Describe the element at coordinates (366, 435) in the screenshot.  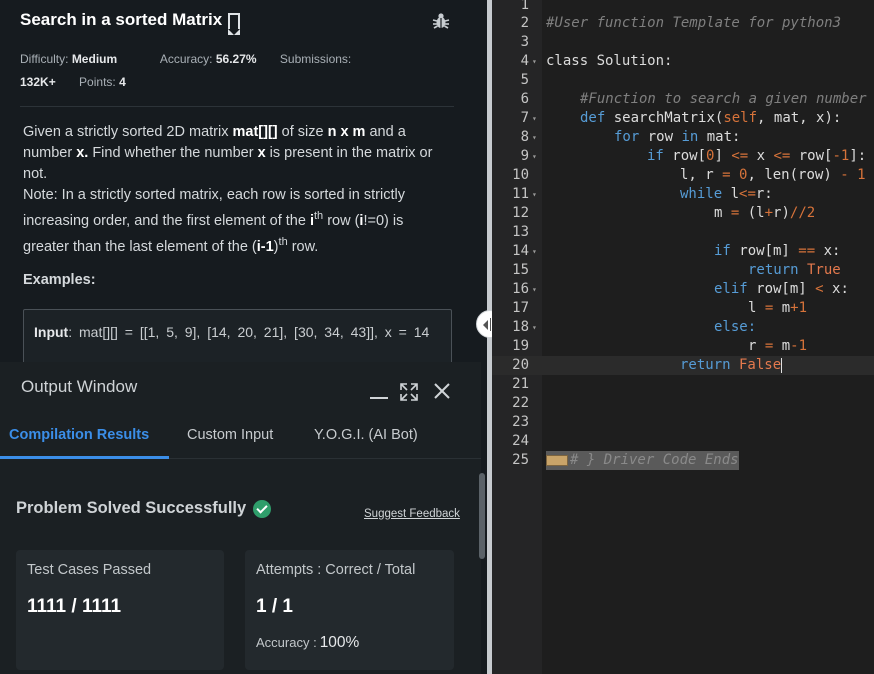
I see `tab-yogi-ai-bot: Y.O.G.I. (AI Bot)` at that location.